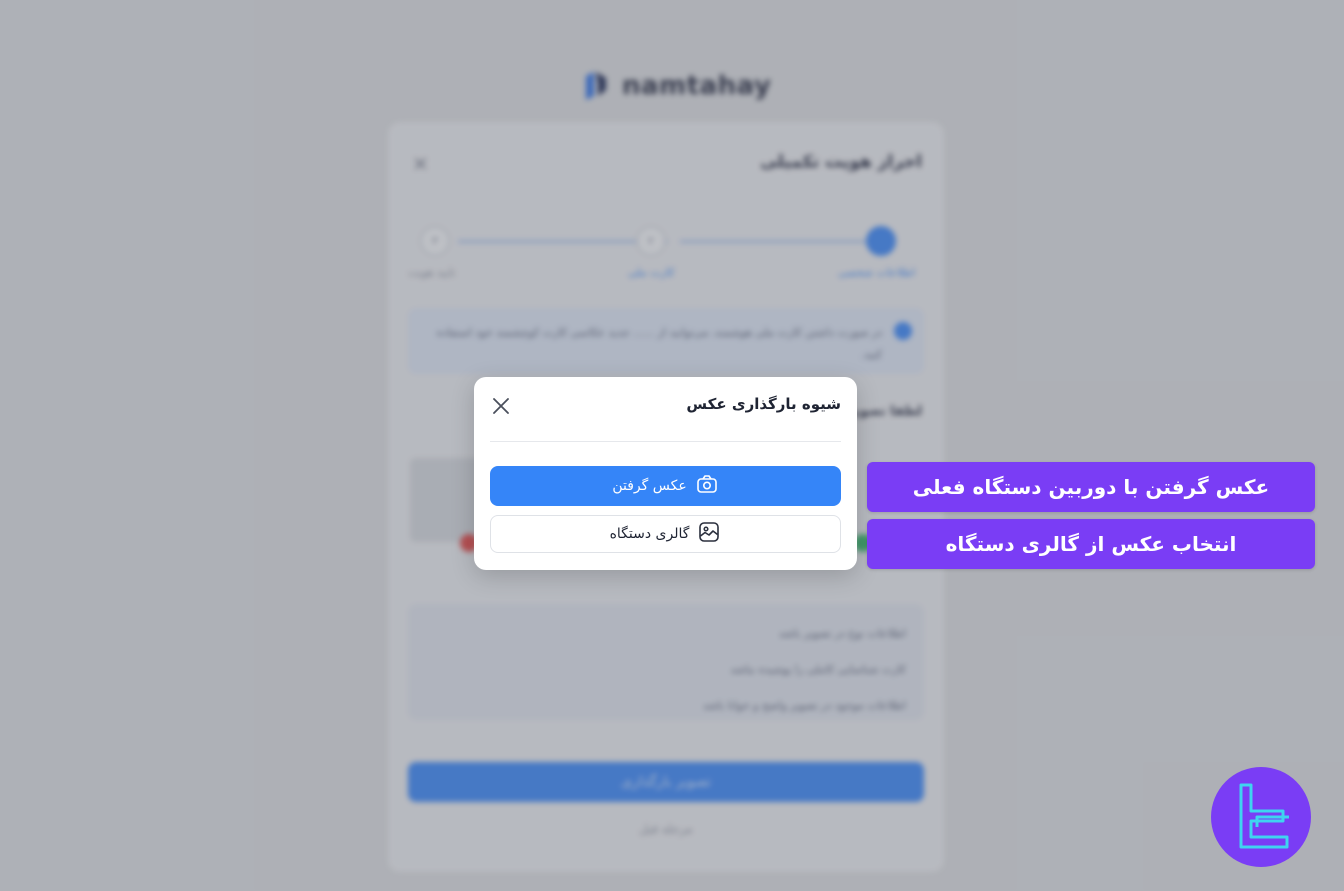 Image resolution: width=1344 pixels, height=891 pixels. Describe the element at coordinates (1091, 487) in the screenshot. I see `camera-hint-callout: عکس گرفتن با دوربین دستگاه فعلی` at that location.